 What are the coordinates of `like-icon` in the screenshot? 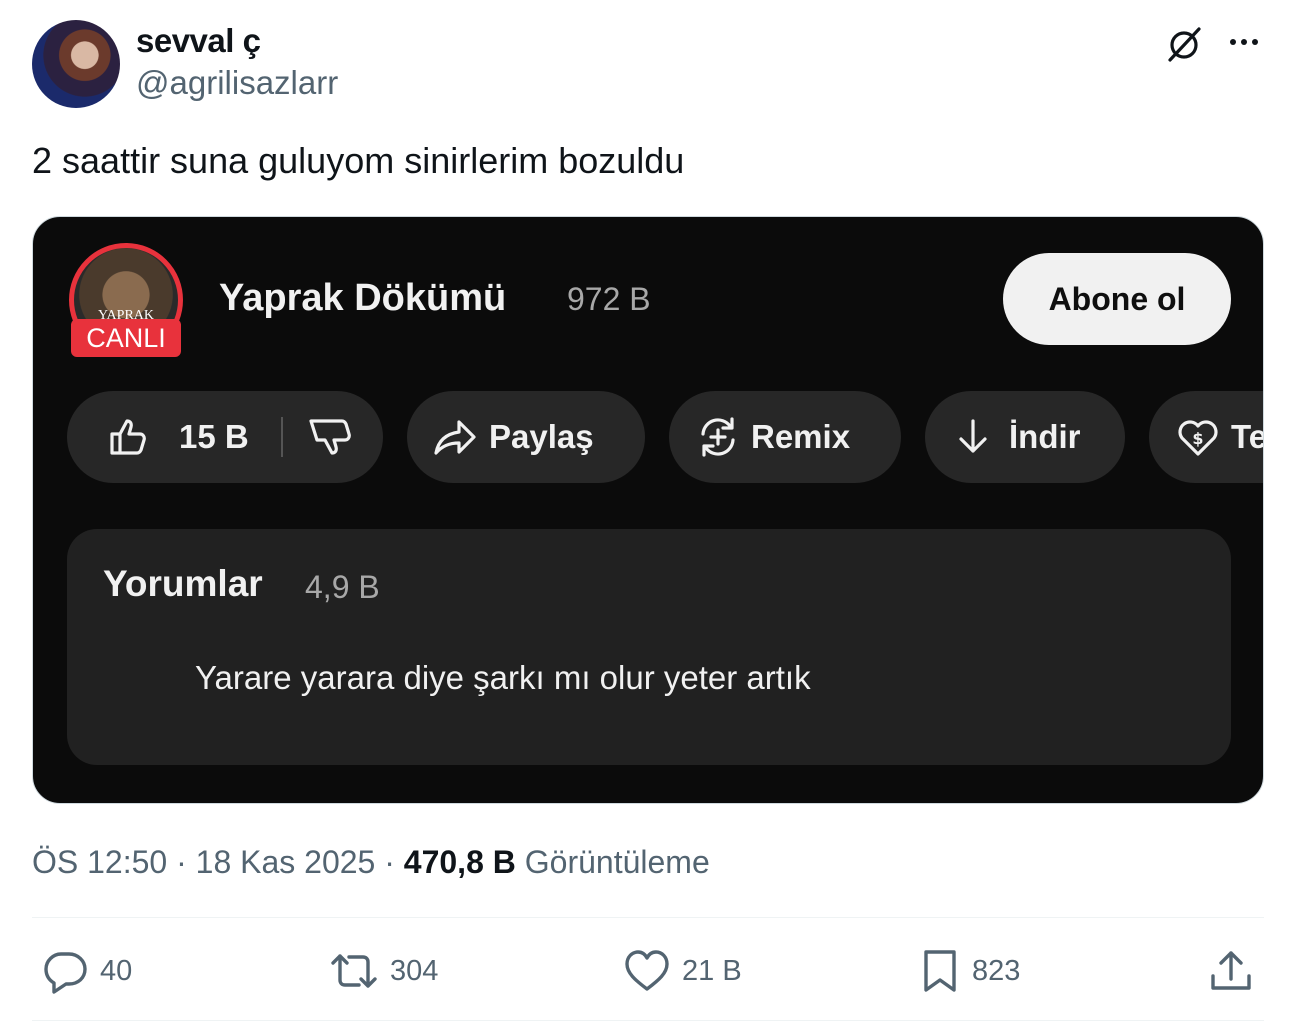 It's located at (647, 970).